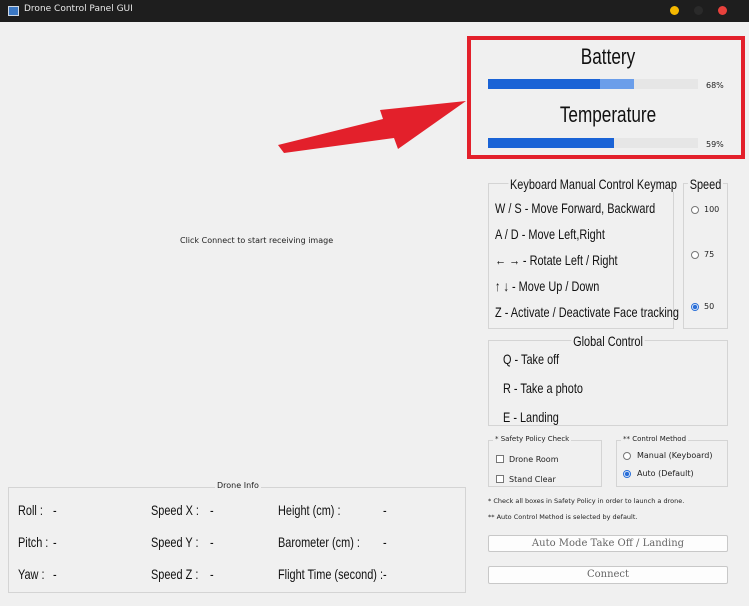  What do you see at coordinates (608, 543) in the screenshot?
I see `auto-mode-takeoff-landing-button: Auto Mode Take Off / Landing` at bounding box center [608, 543].